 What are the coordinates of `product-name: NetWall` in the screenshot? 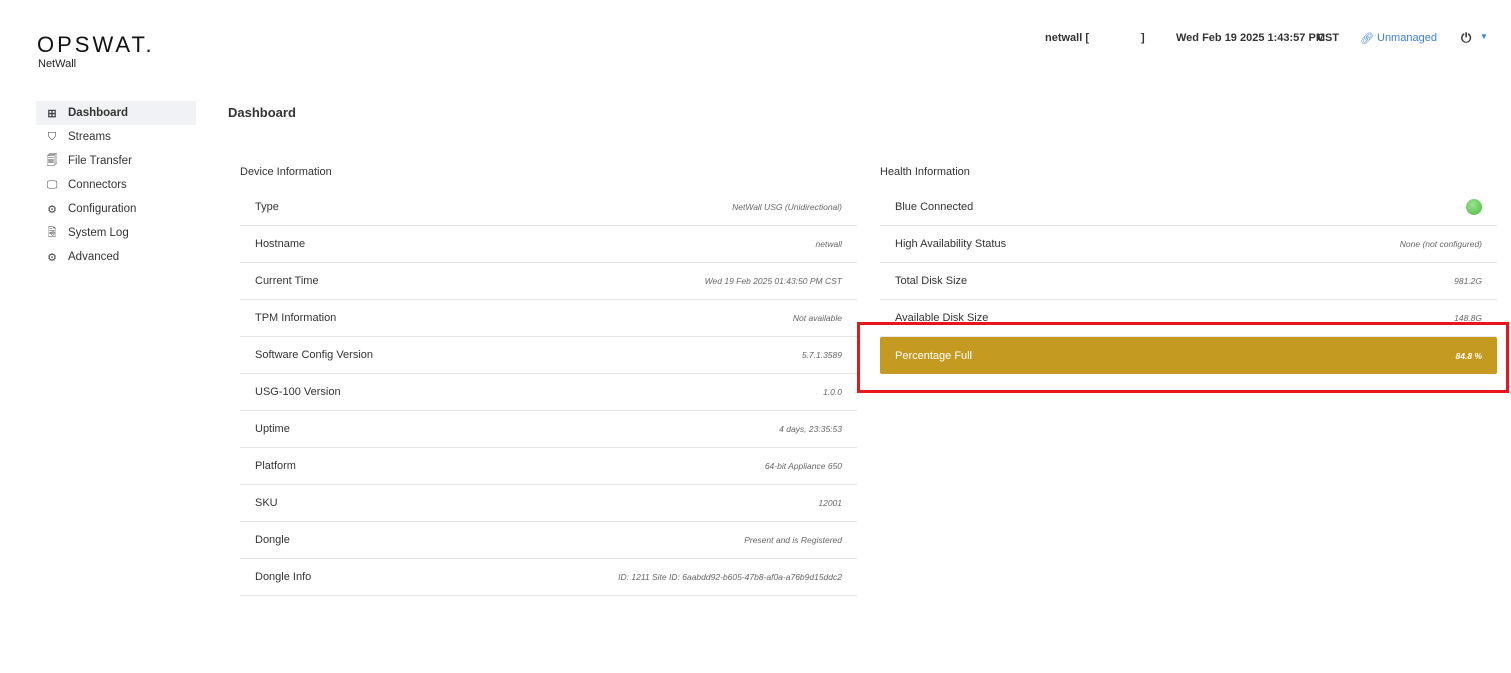 It's located at (57, 64).